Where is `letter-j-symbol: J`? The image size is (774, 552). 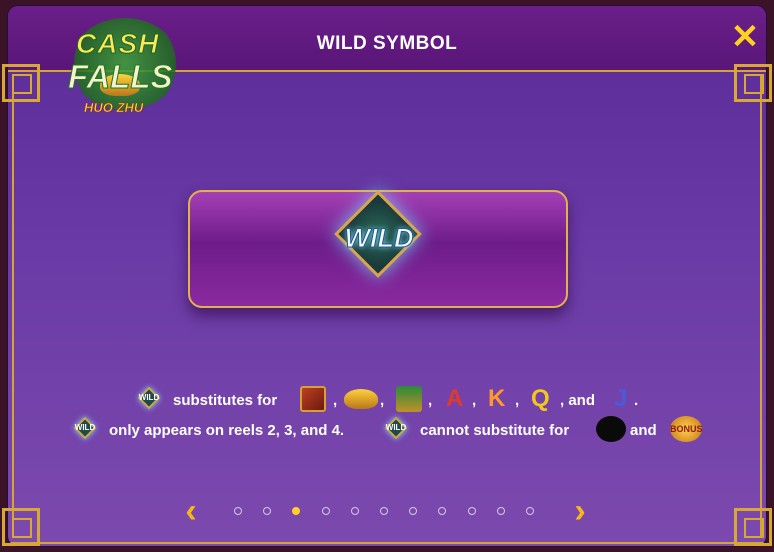 letter-j-symbol: J is located at coordinates (621, 398).